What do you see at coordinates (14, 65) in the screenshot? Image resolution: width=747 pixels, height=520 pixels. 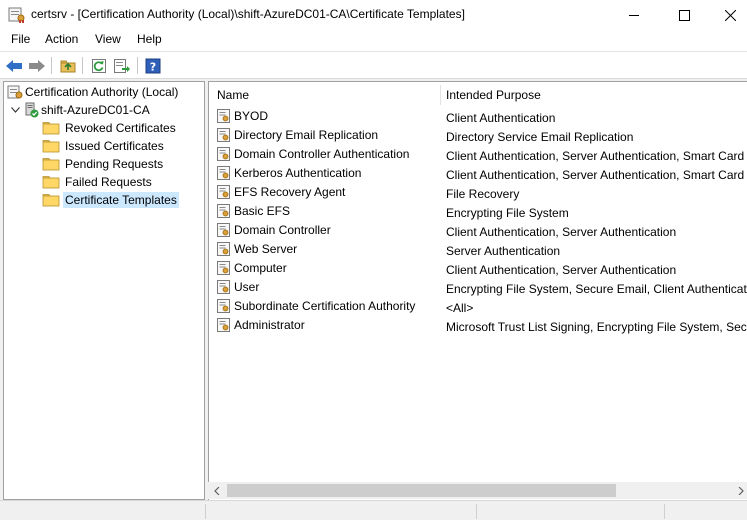 I see `back-arrow-icon` at bounding box center [14, 65].